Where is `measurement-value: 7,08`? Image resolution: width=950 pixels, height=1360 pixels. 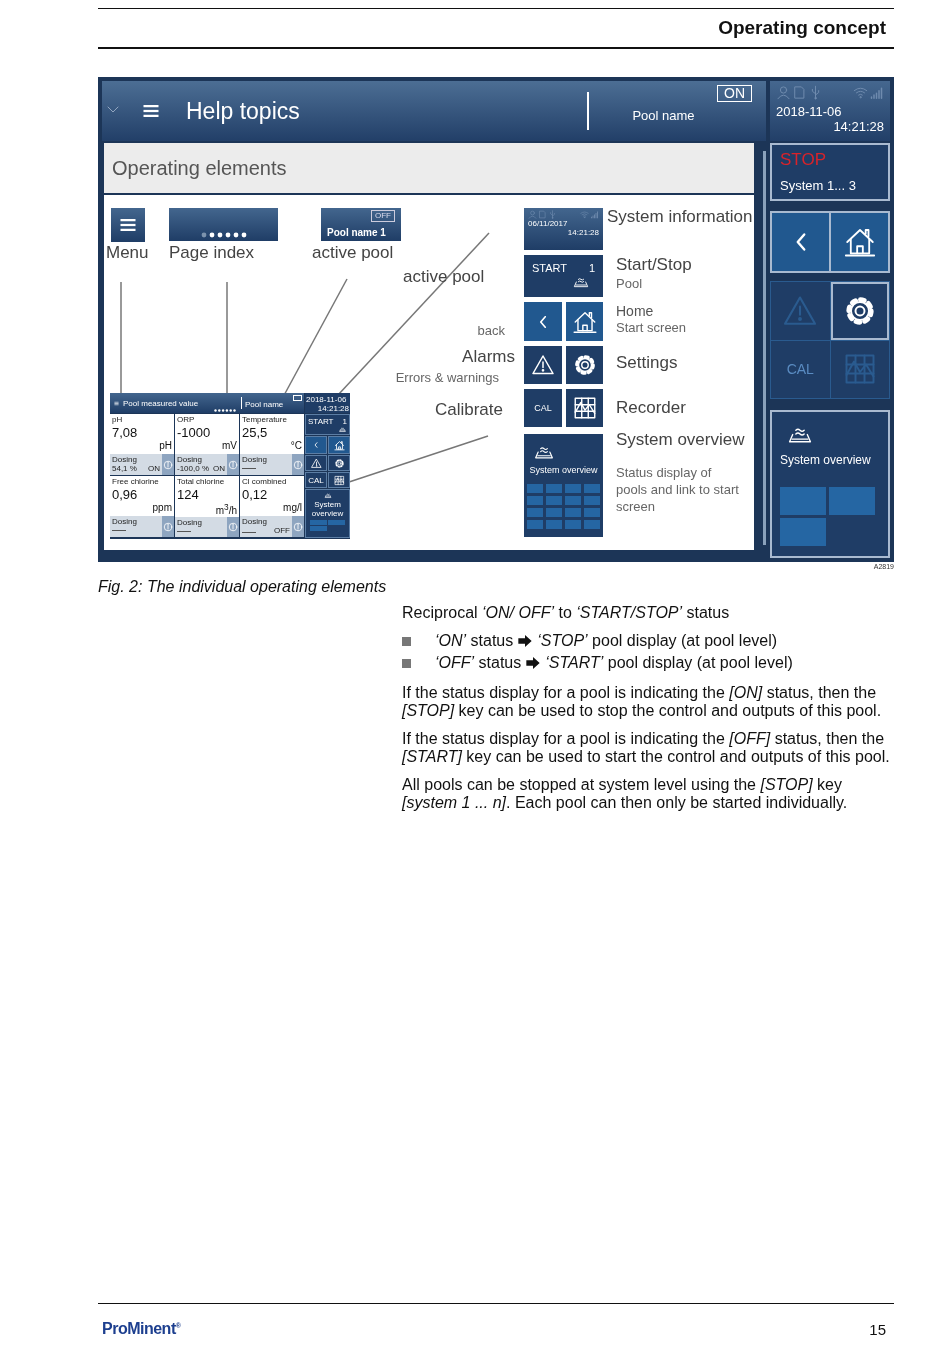 measurement-value: 7,08 is located at coordinates (125, 432).